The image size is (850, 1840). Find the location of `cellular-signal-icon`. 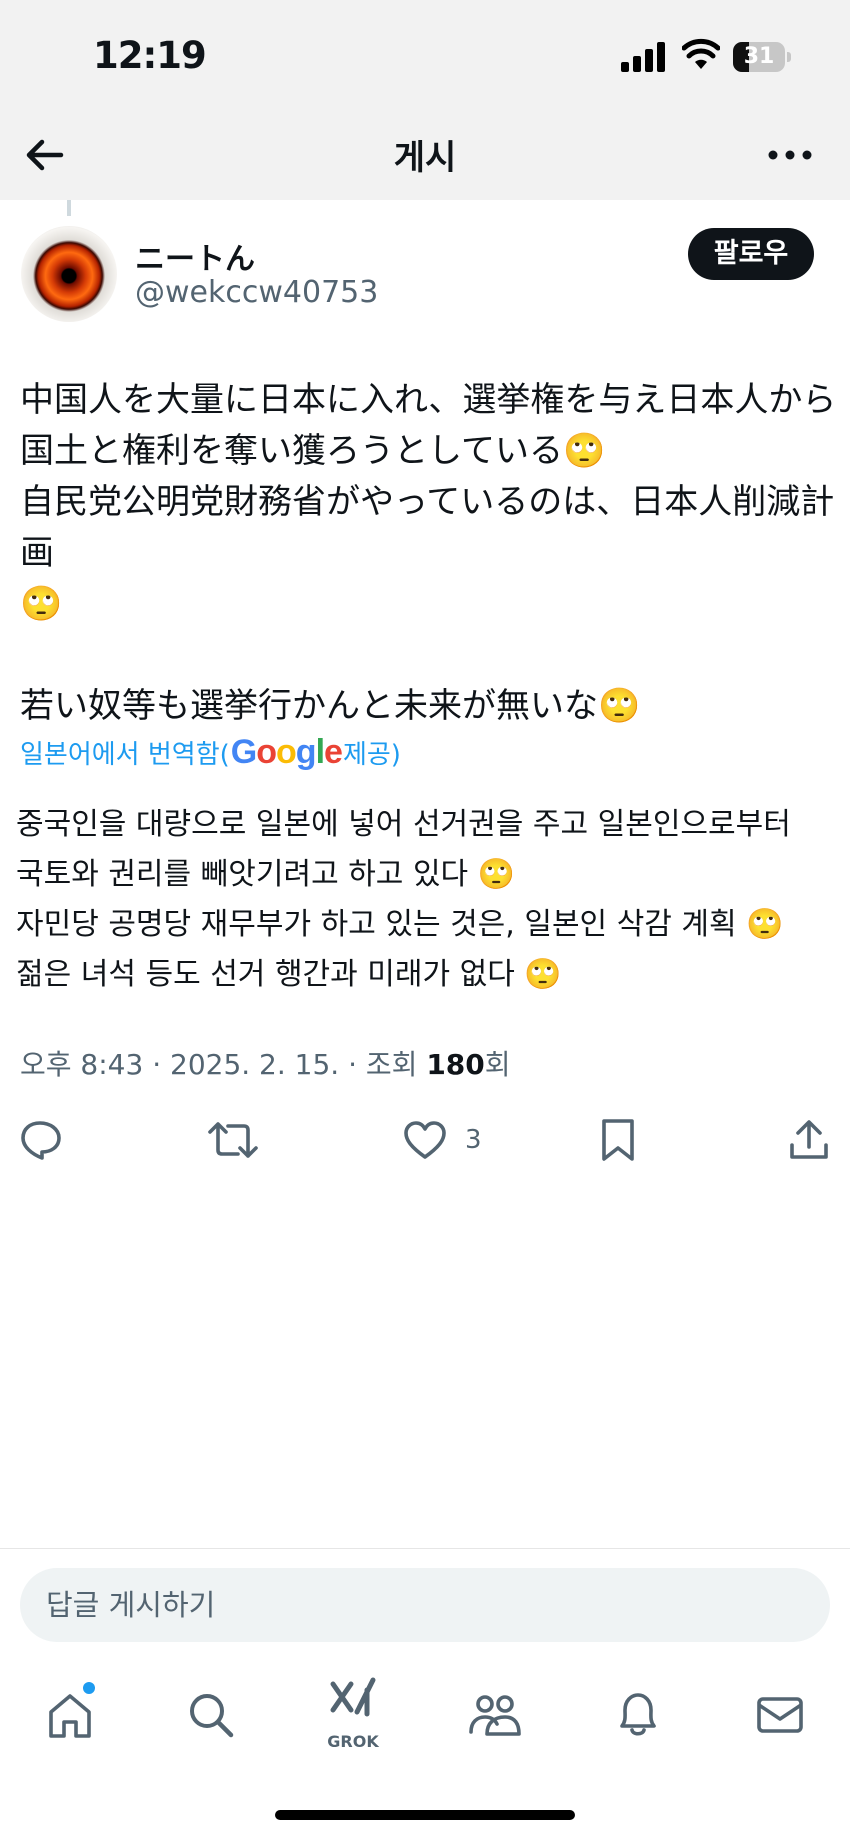

cellular-signal-icon is located at coordinates (643, 57).